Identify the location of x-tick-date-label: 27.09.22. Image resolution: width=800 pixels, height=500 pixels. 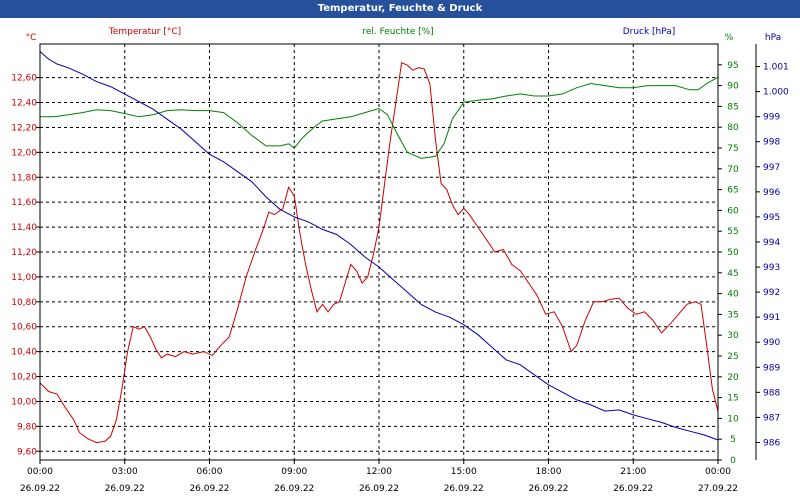
(718, 489).